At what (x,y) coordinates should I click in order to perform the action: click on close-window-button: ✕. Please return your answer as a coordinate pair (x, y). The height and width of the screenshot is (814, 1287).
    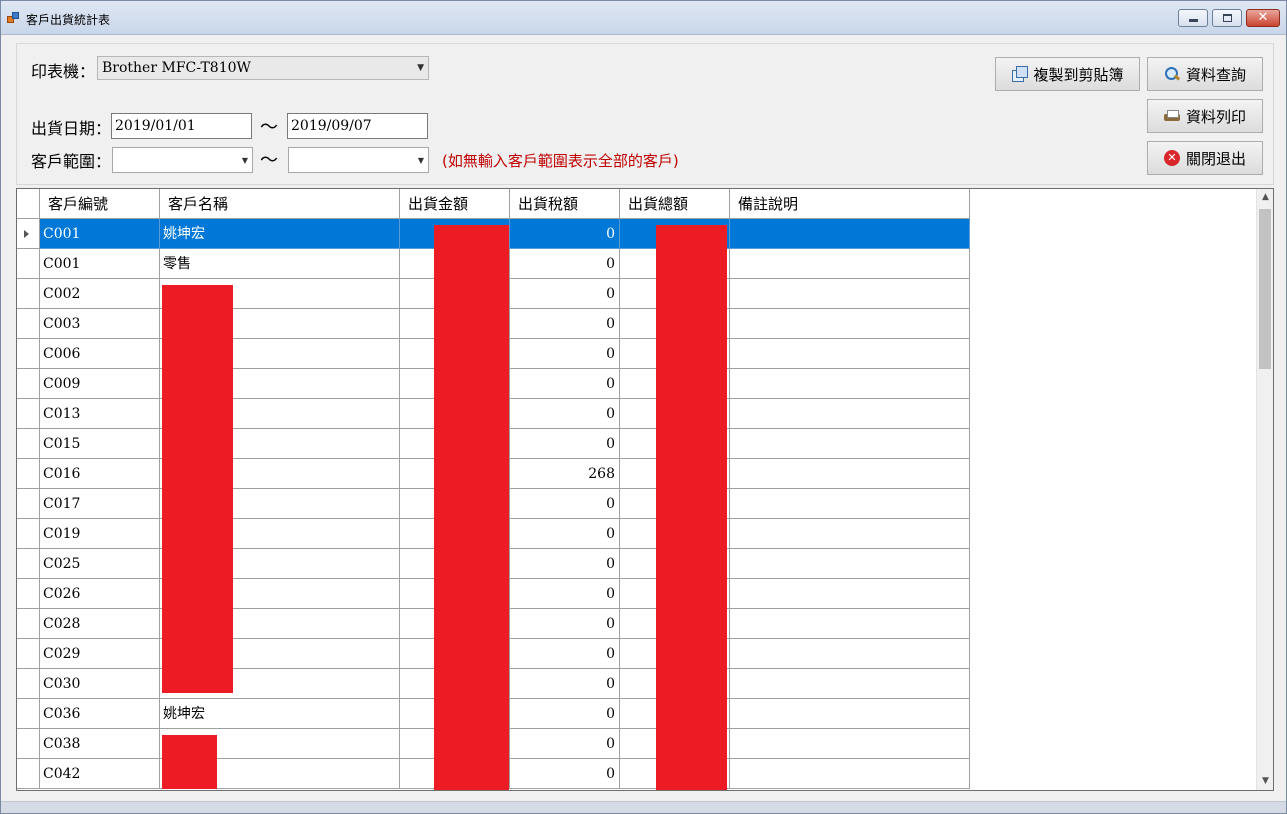
    Looking at the image, I should click on (1263, 18).